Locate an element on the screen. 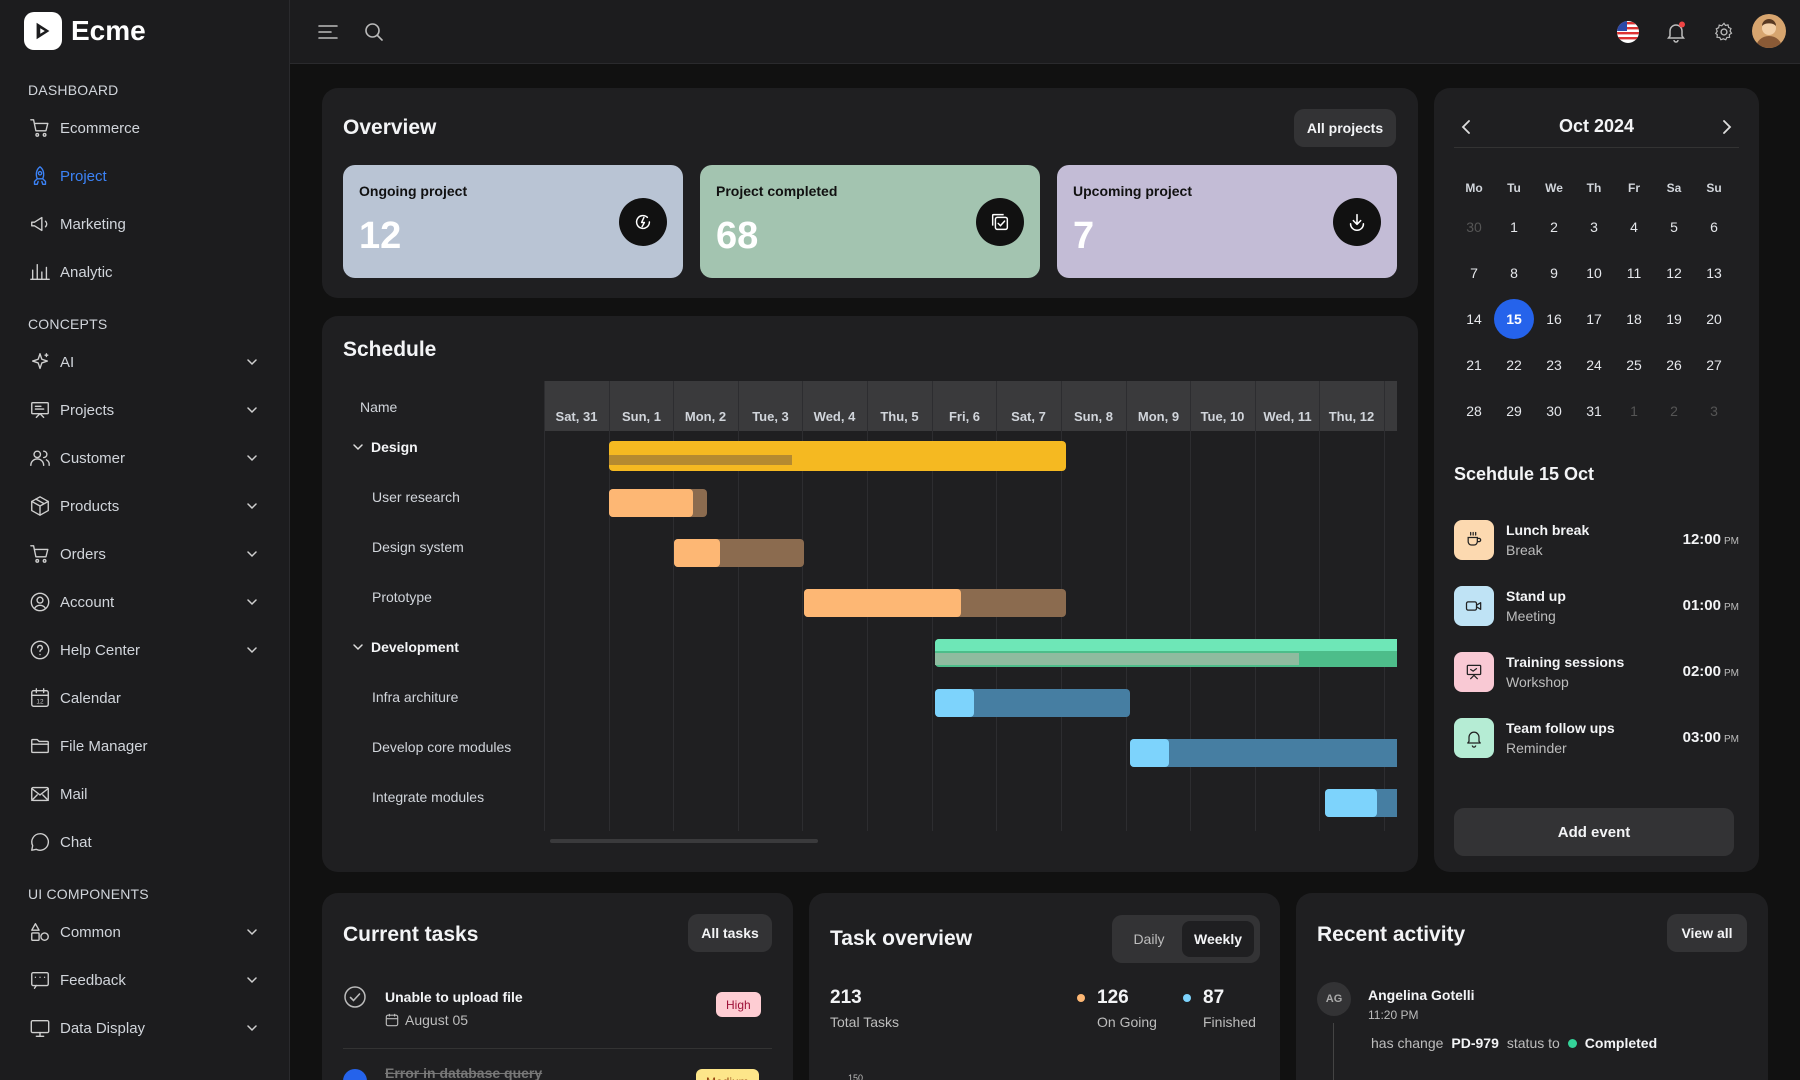 The image size is (1800, 1080). sidebar-item-label: Mail is located at coordinates (74, 794).